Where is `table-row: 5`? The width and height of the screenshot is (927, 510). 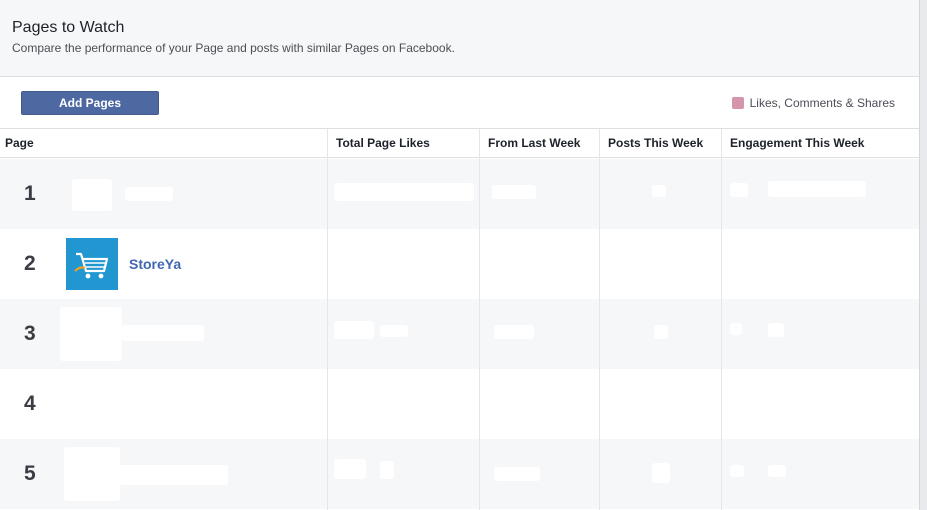 table-row: 5 is located at coordinates (459, 474).